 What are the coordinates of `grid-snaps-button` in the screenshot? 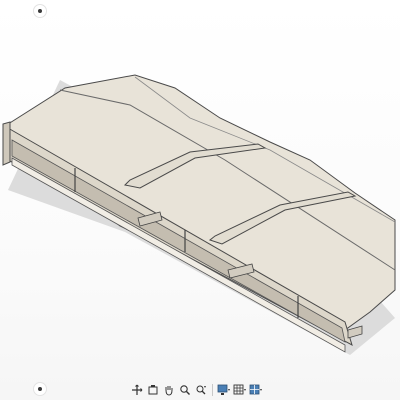 It's located at (240, 390).